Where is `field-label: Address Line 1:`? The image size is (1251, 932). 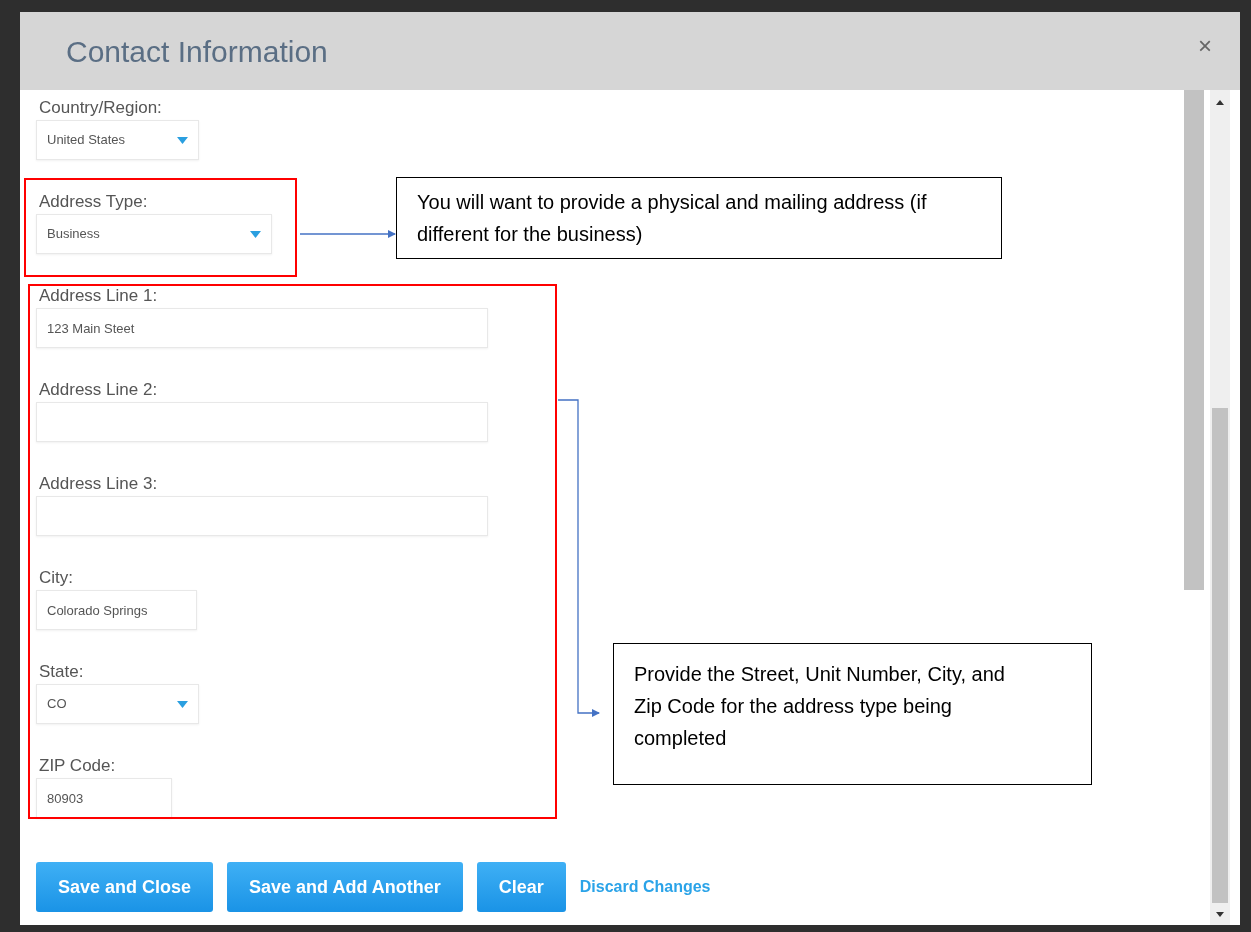 field-label: Address Line 1: is located at coordinates (98, 296).